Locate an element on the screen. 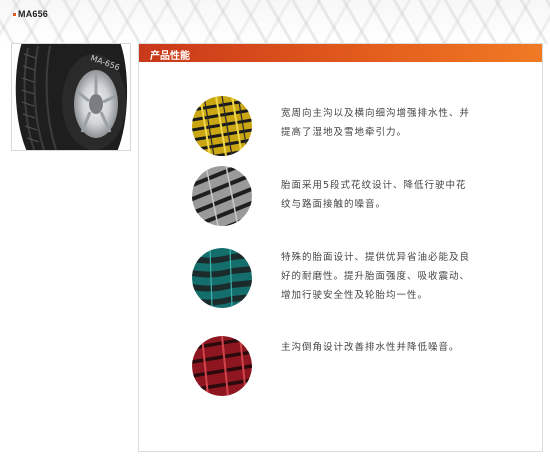 The height and width of the screenshot is (458, 550). model-label: MA656 is located at coordinates (33, 14).